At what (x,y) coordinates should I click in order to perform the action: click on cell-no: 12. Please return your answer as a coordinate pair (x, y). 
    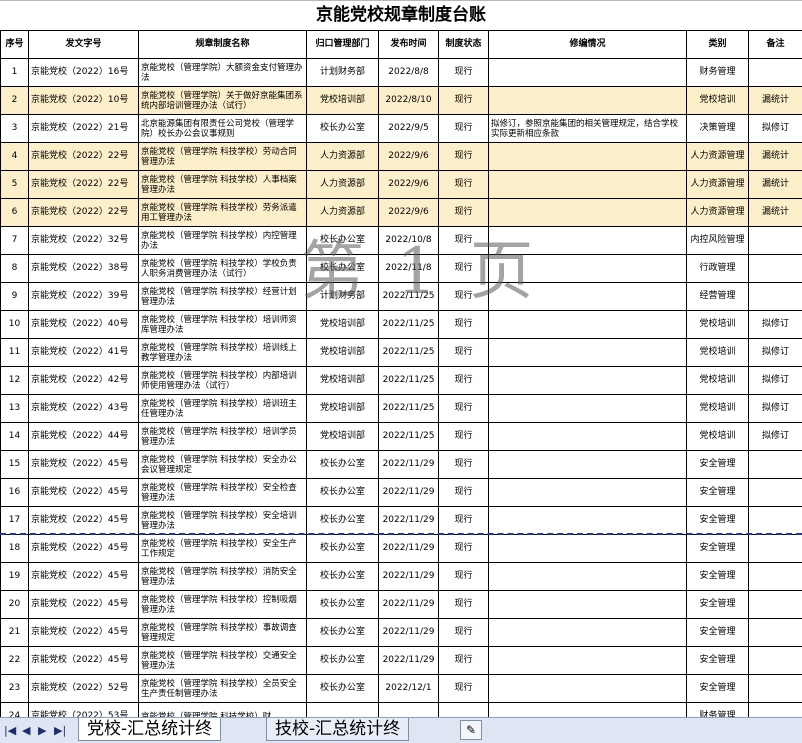
    Looking at the image, I should click on (15, 381).